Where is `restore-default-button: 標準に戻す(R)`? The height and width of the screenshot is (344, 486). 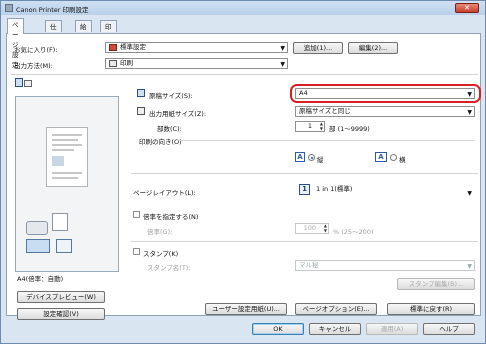
restore-default-button: 標準に戻す(R) is located at coordinates (431, 309).